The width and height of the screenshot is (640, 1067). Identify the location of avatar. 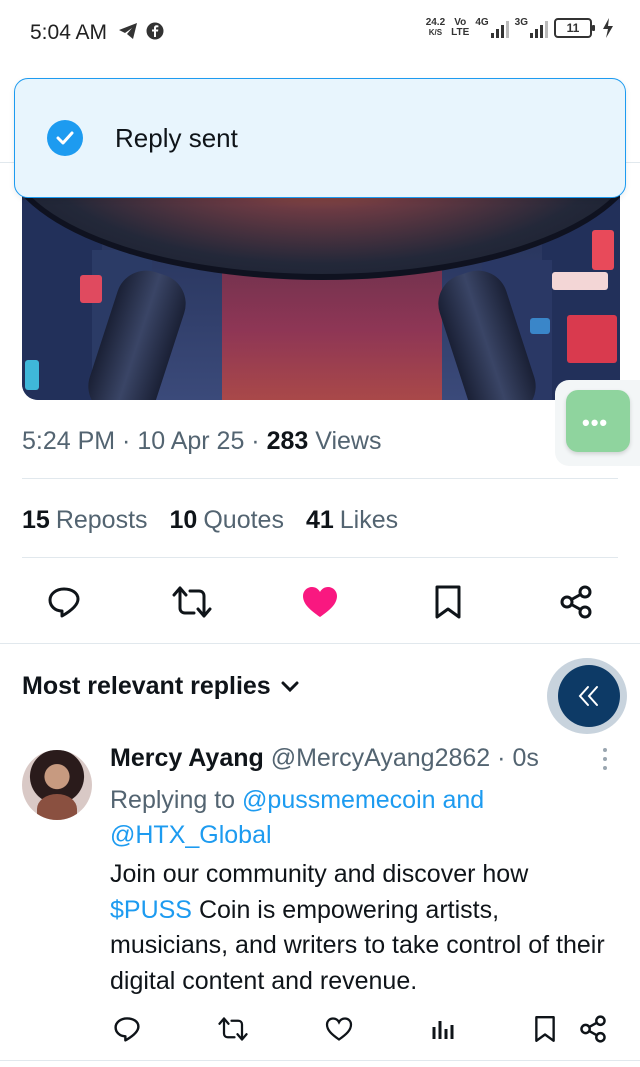
(57, 785).